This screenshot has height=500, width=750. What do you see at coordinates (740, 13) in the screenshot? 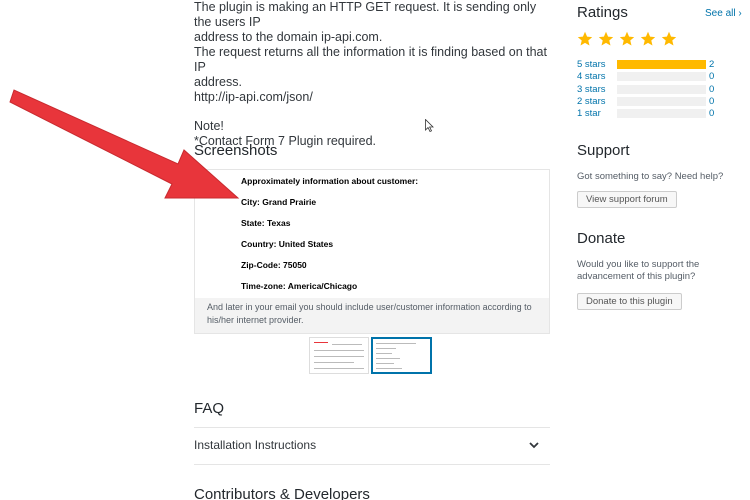
I see `chevron-right-icon: ›` at bounding box center [740, 13].